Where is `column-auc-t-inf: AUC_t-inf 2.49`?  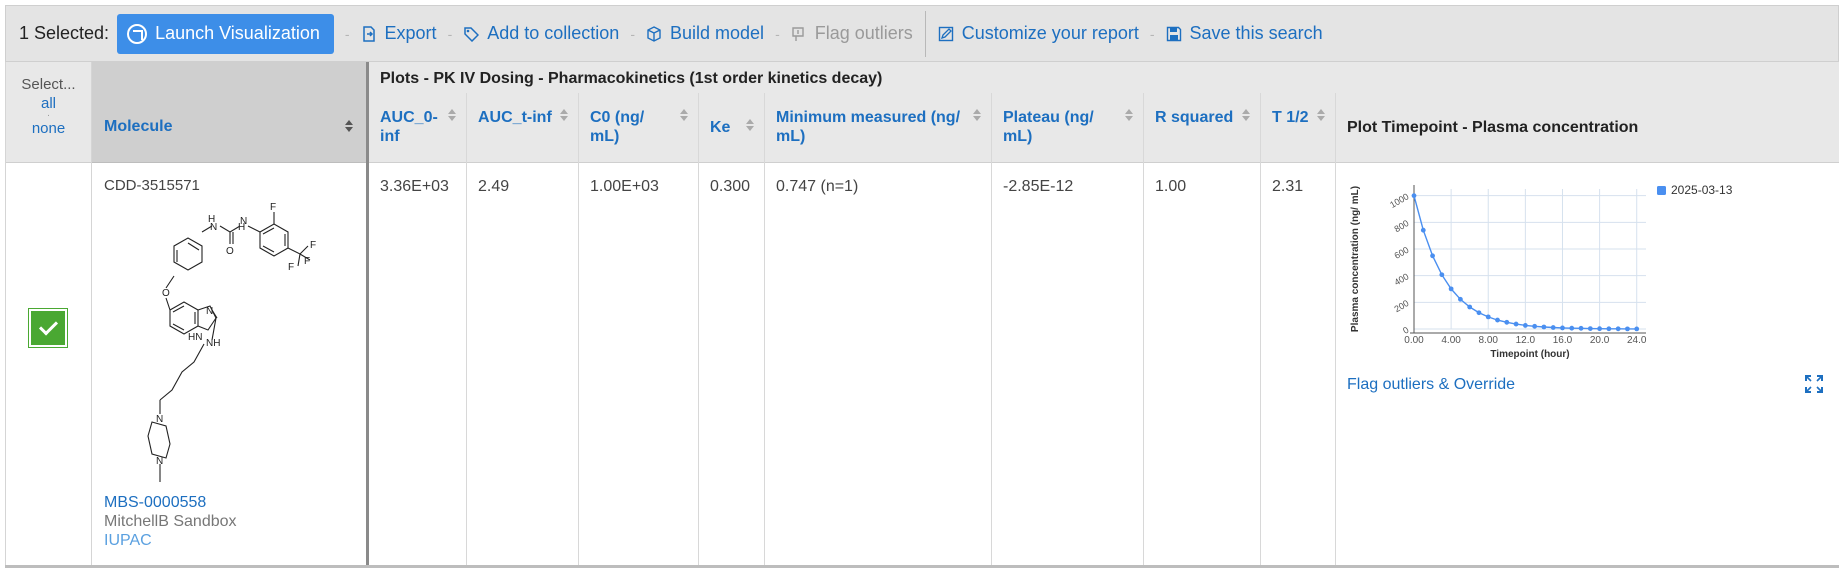
column-auc-t-inf: AUC_t-inf 2.49 is located at coordinates (523, 330).